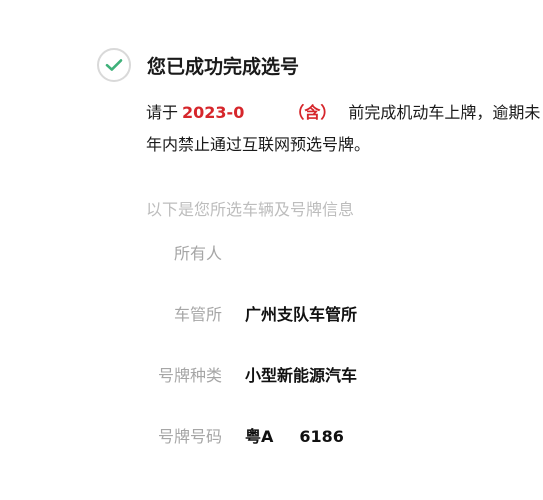  Describe the element at coordinates (223, 66) in the screenshot. I see `success-title: 您已成功完成选号` at that location.